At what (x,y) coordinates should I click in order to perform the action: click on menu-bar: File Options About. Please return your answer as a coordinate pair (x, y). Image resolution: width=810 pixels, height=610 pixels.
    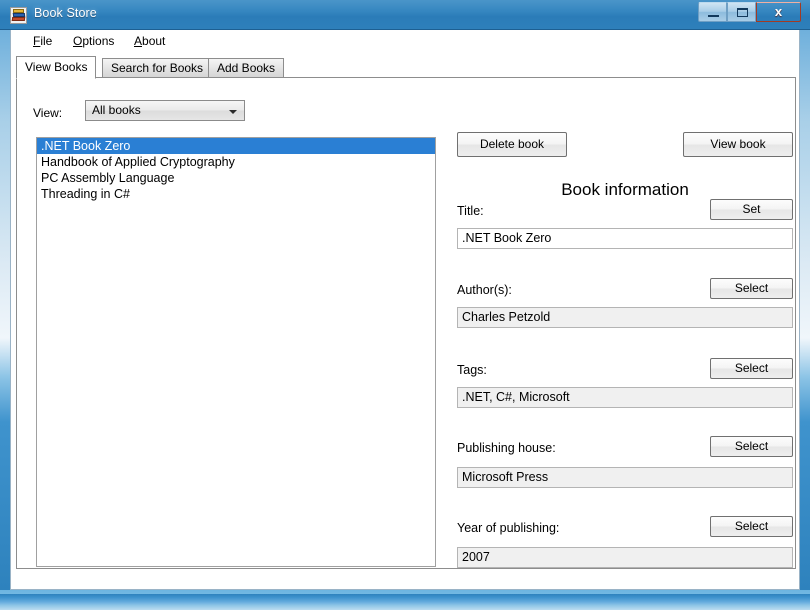
    Looking at the image, I should click on (405, 41).